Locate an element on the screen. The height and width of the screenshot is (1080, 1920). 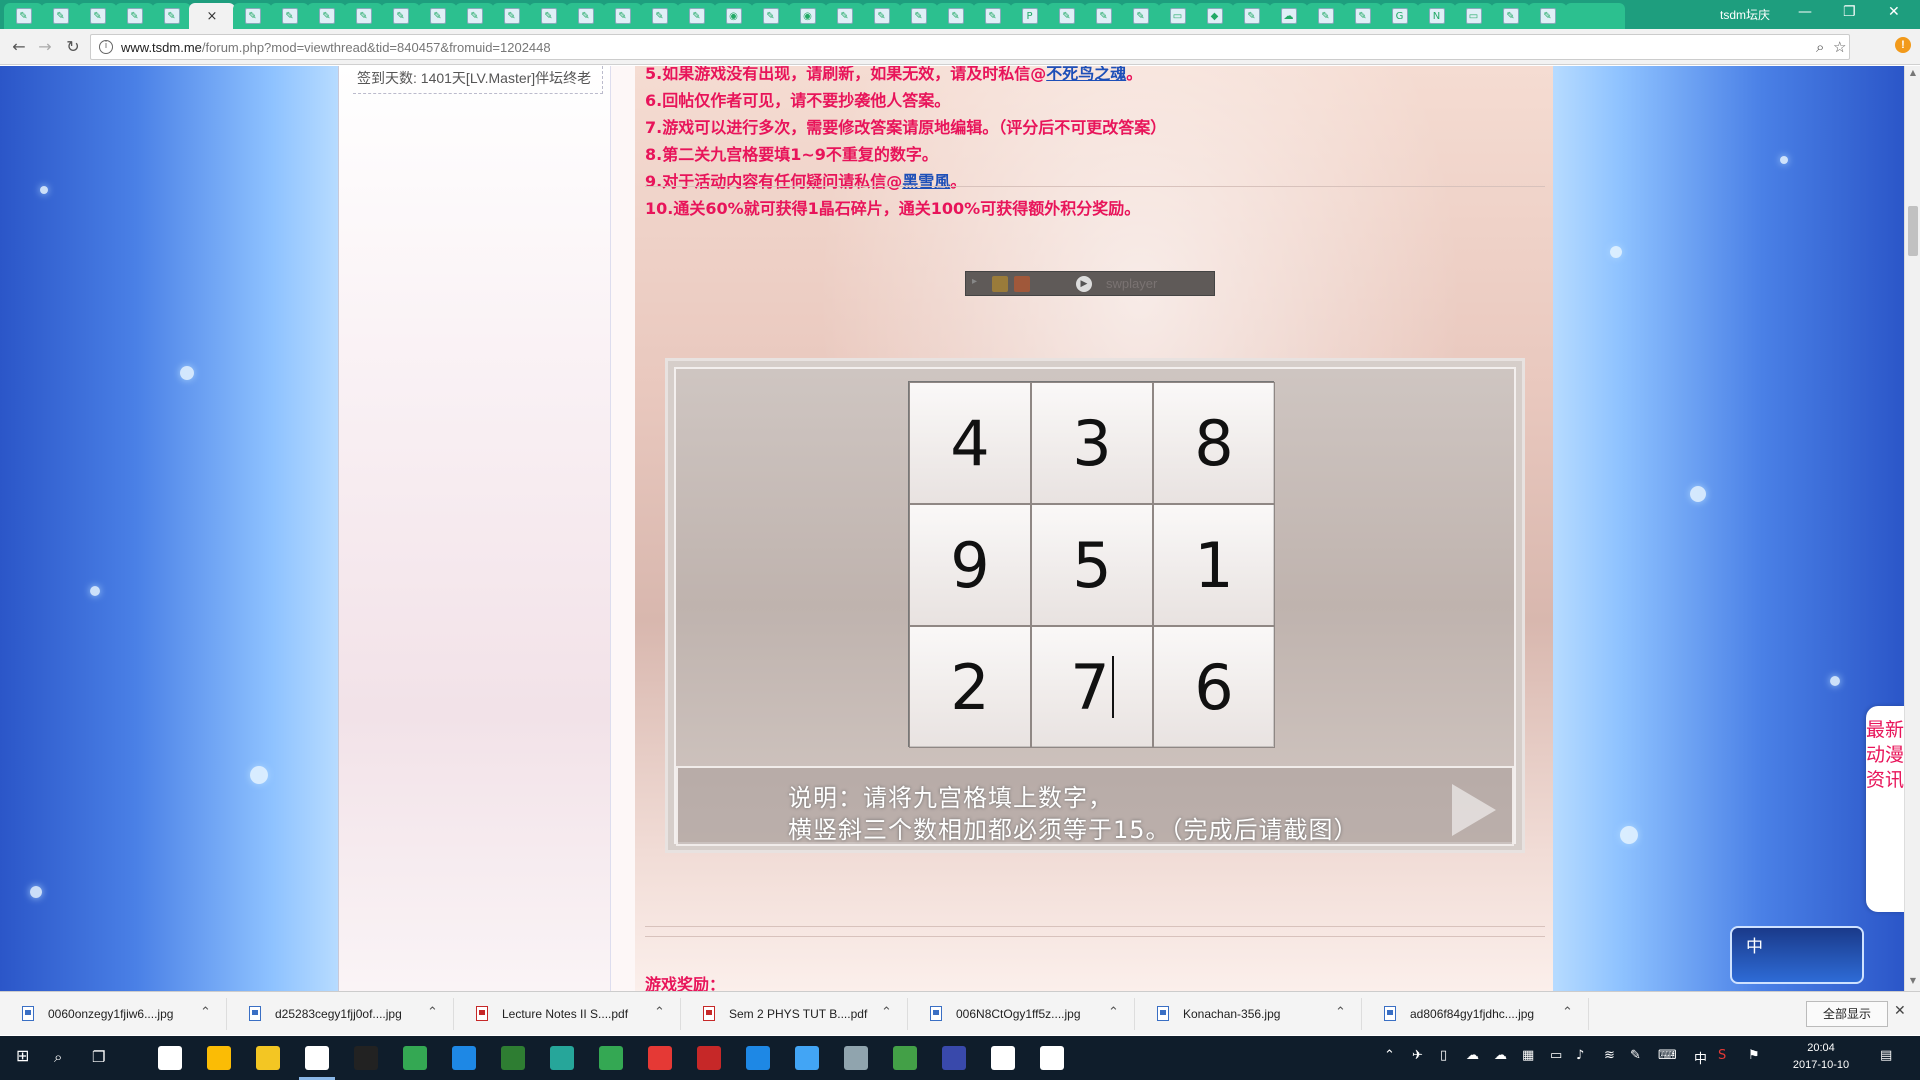
close-window-icon: ✕ is located at coordinates (1894, 12).